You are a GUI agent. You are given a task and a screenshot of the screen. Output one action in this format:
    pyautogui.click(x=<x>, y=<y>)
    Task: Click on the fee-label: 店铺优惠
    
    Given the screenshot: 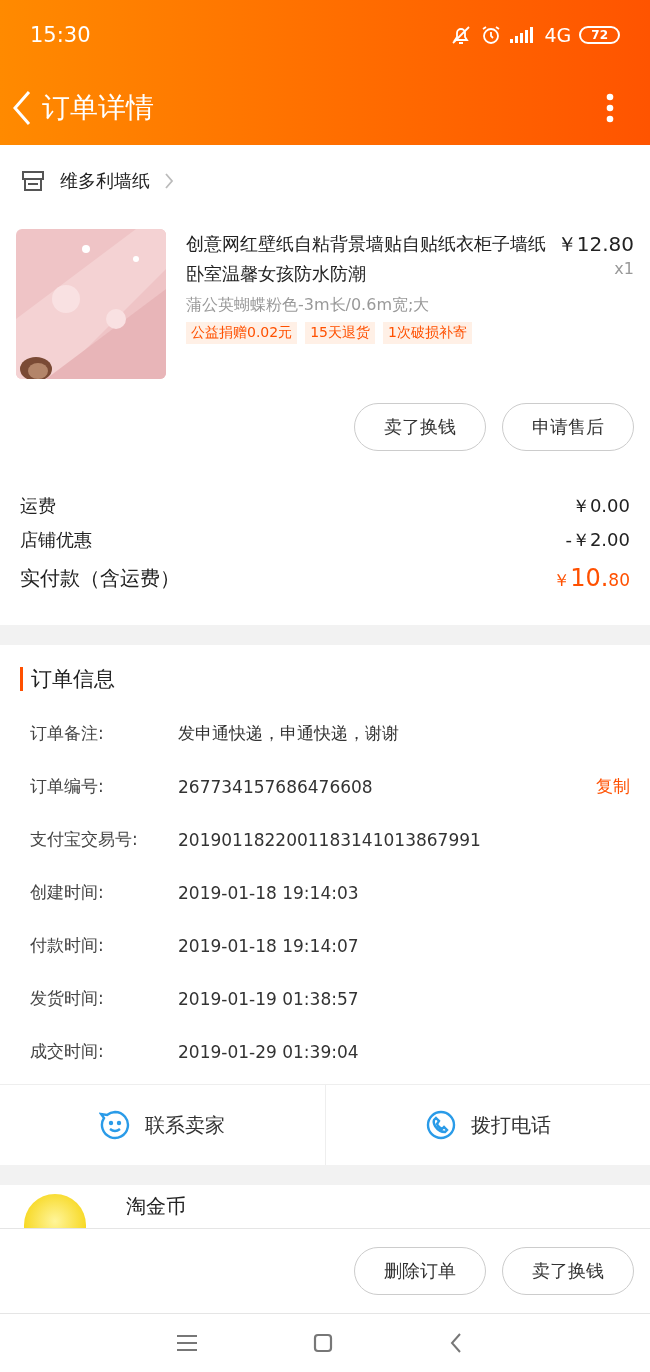 What is the action you would take?
    pyautogui.click(x=56, y=540)
    